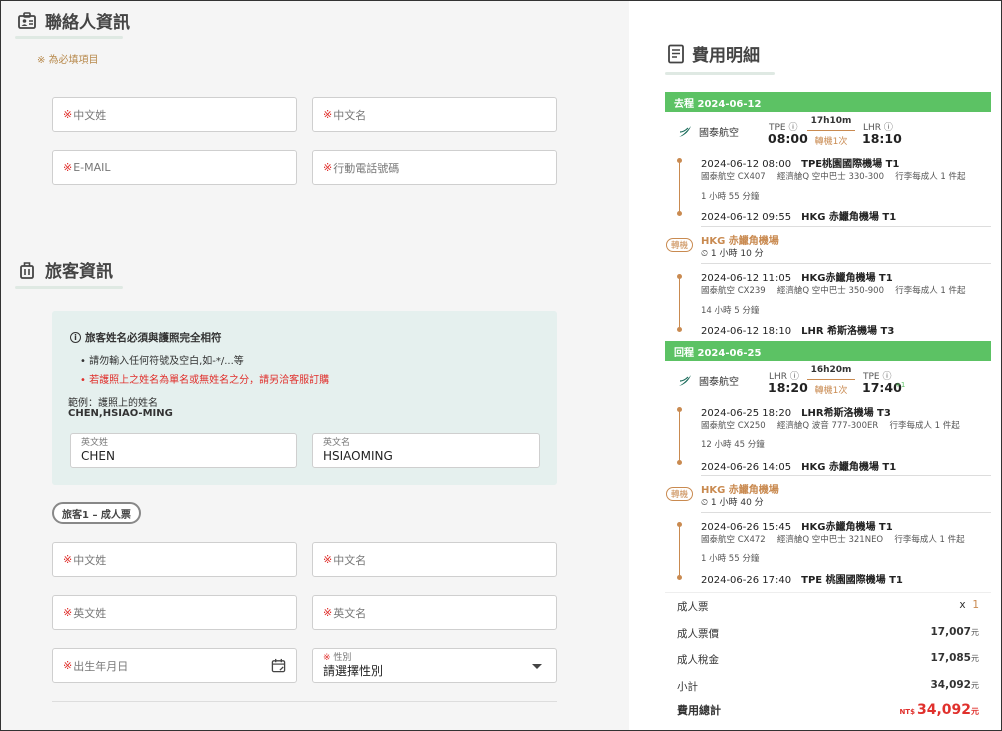 This screenshot has height=731, width=1002. I want to click on inbound-bar: 回程 2024-06-25, so click(828, 351).